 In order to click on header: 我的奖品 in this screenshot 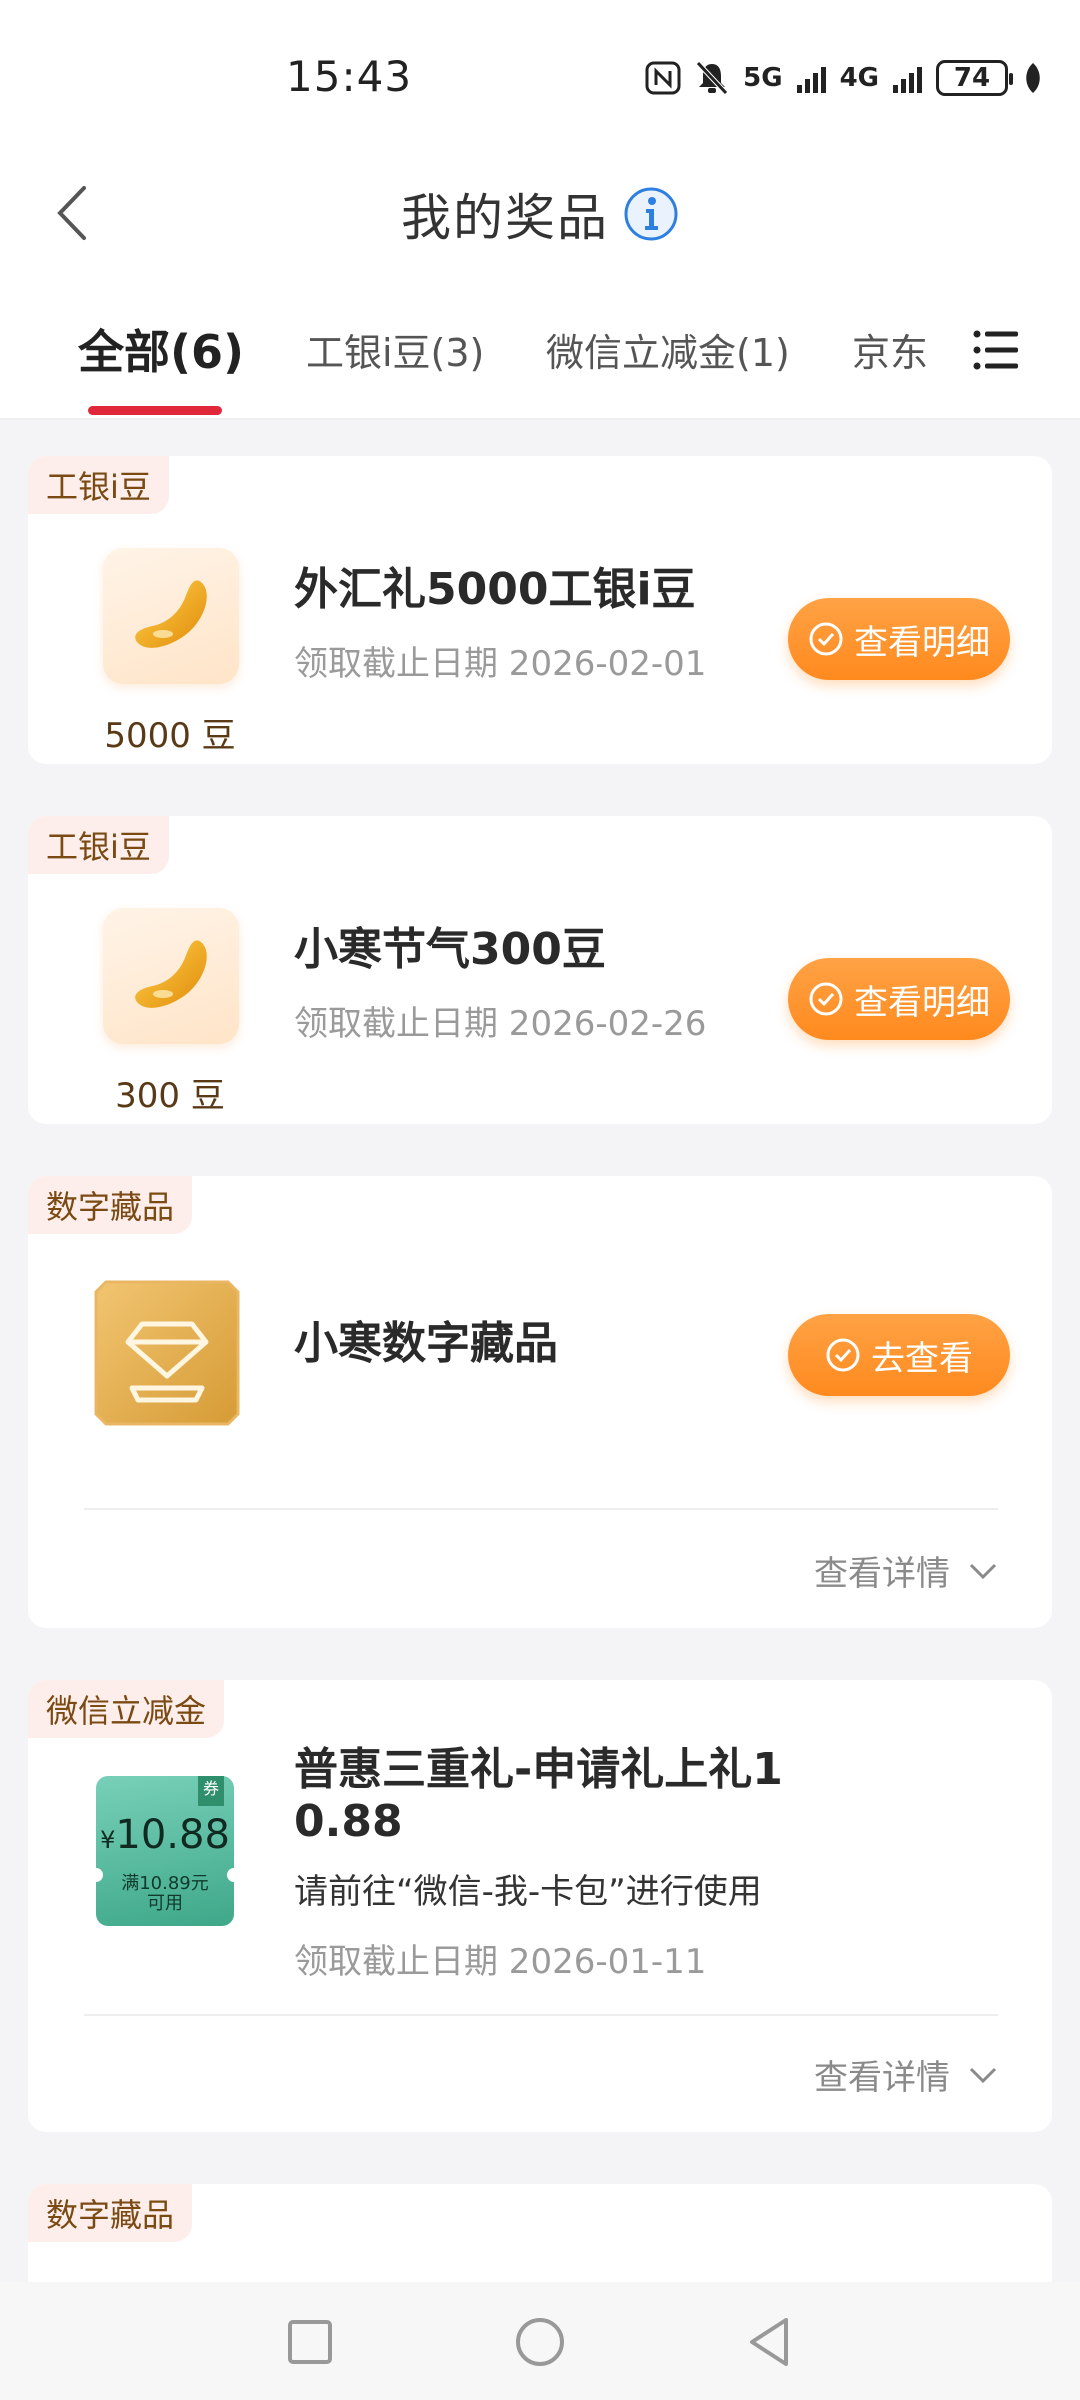, I will do `click(540, 215)`.